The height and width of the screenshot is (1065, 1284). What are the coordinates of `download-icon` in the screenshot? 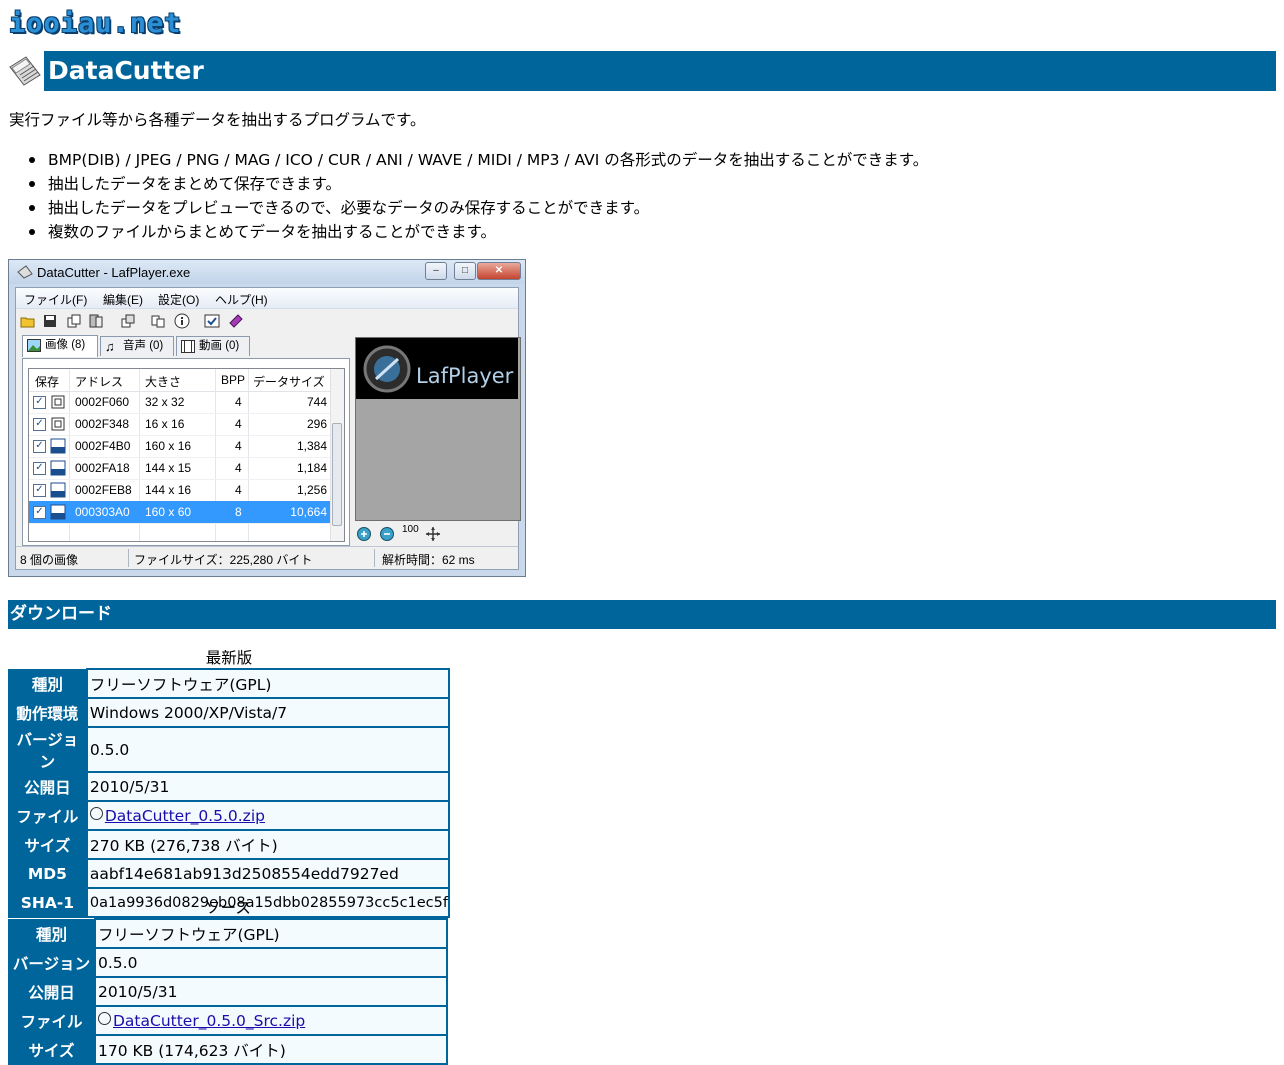 It's located at (104, 1018).